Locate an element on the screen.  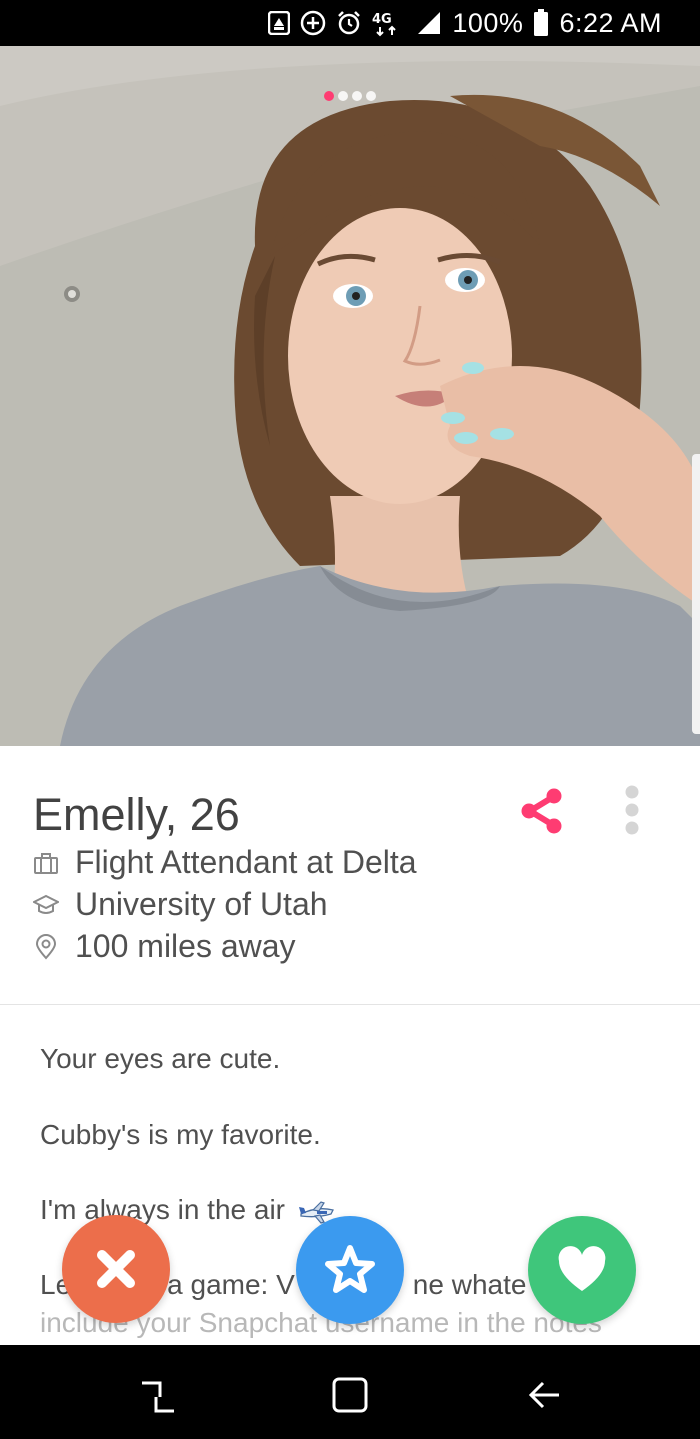
profile-age: 26 is located at coordinates (214, 814).